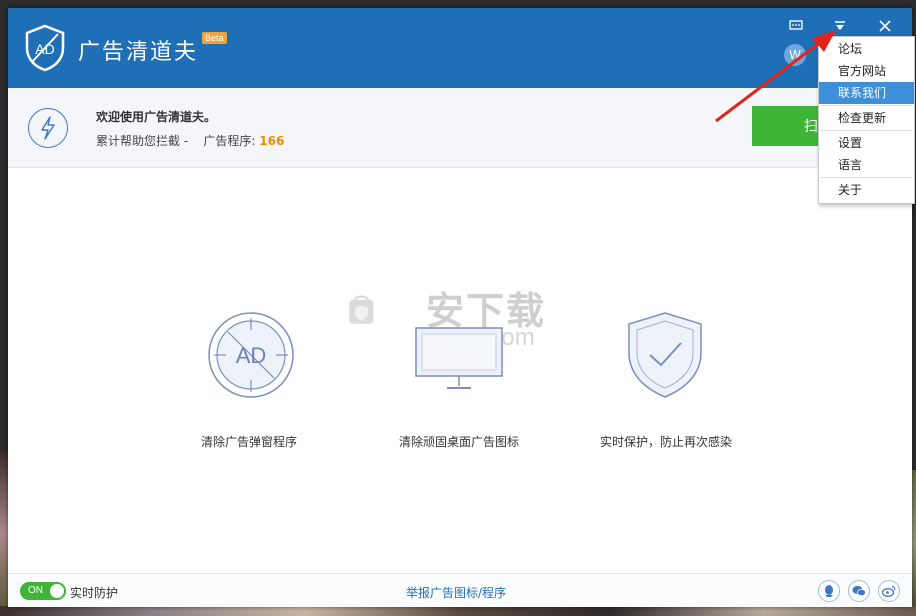  I want to click on welcome-text: 欢迎使用广告清道夫。, so click(156, 117).